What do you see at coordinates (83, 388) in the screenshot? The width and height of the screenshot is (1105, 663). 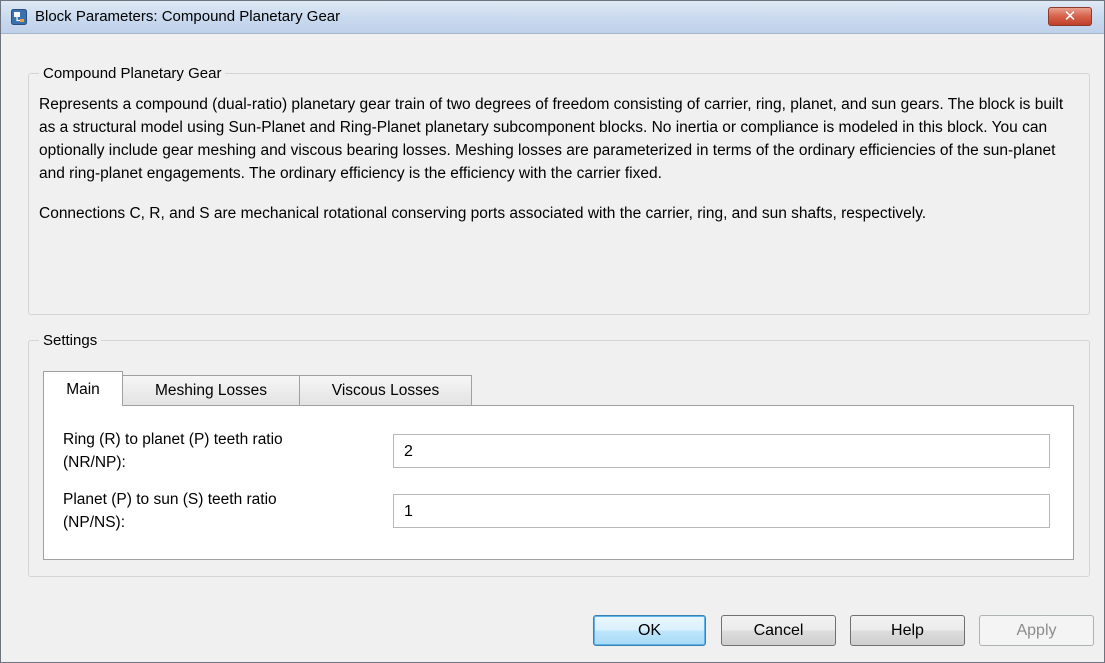 I see `tab-main: Main` at bounding box center [83, 388].